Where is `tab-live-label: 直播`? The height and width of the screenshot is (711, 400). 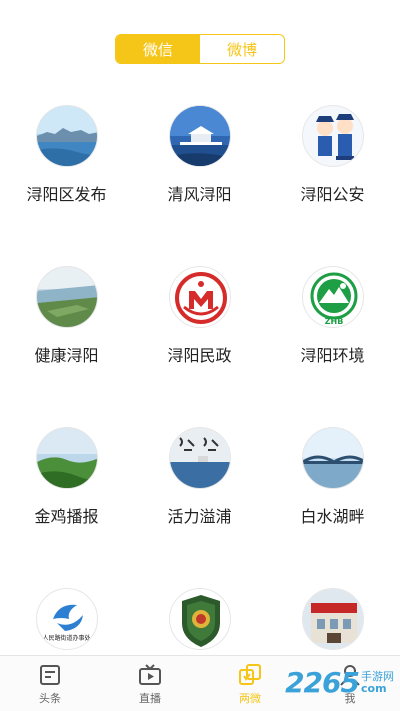
tab-live-label: 直播 is located at coordinates (150, 698).